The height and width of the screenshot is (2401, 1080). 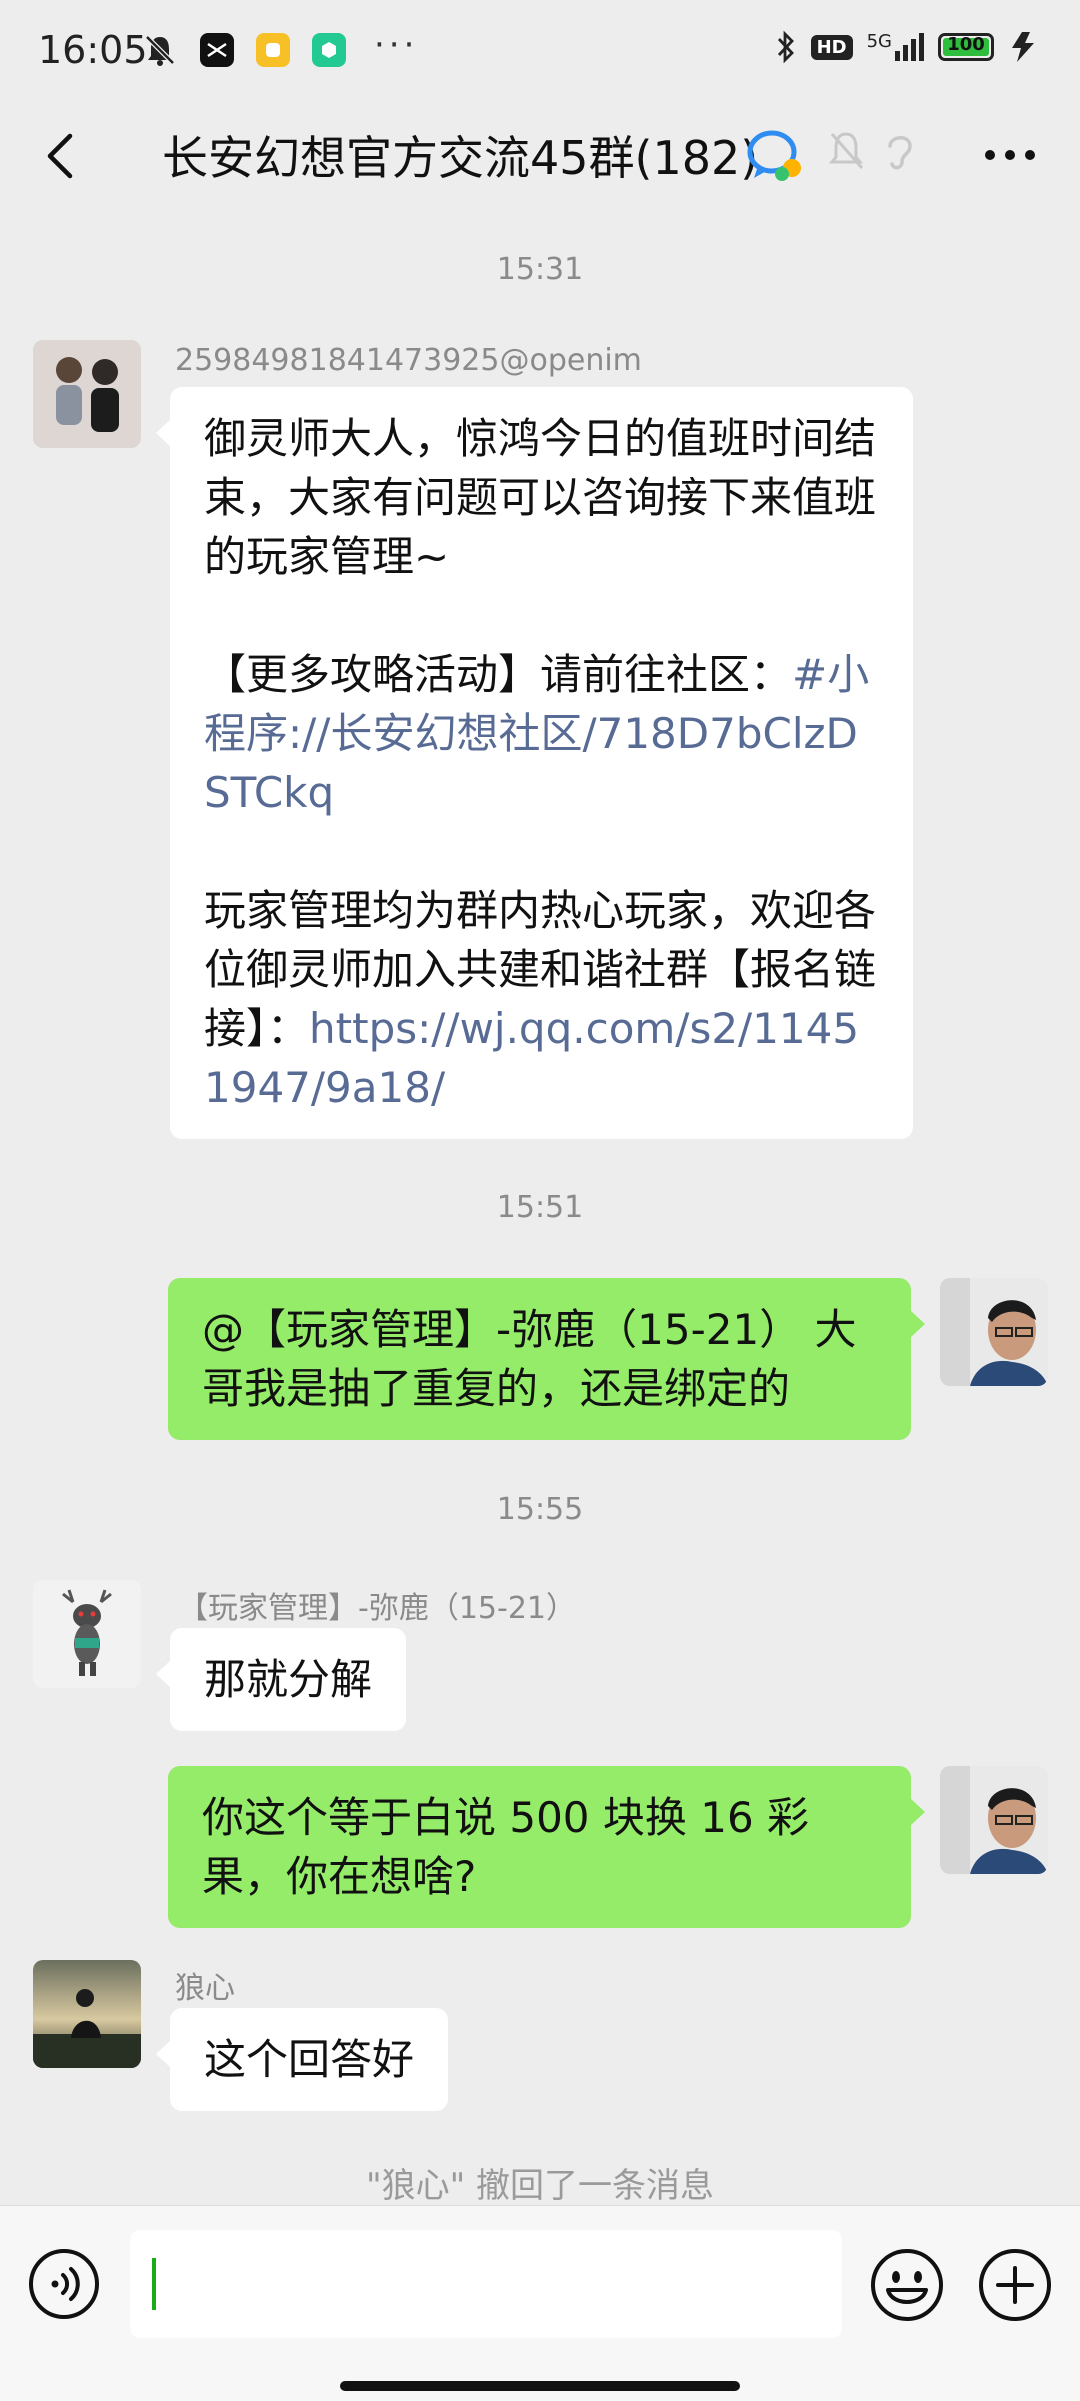 What do you see at coordinates (309, 2059) in the screenshot?
I see `message-text: 这个回答好` at bounding box center [309, 2059].